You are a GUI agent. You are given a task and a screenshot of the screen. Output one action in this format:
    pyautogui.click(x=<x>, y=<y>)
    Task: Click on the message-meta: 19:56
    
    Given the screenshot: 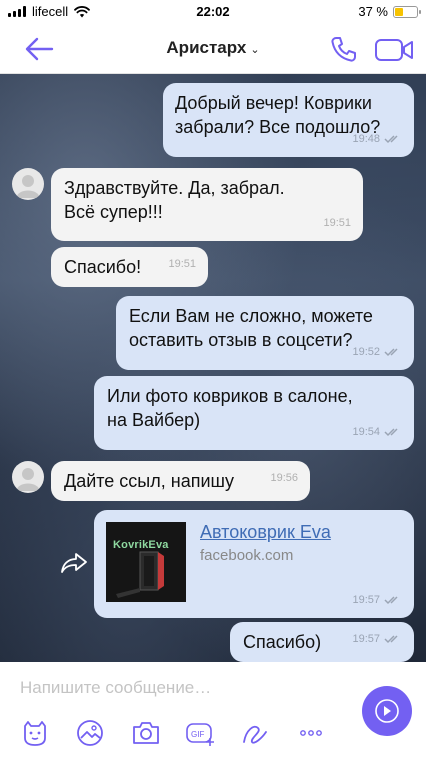 What is the action you would take?
    pyautogui.click(x=284, y=478)
    